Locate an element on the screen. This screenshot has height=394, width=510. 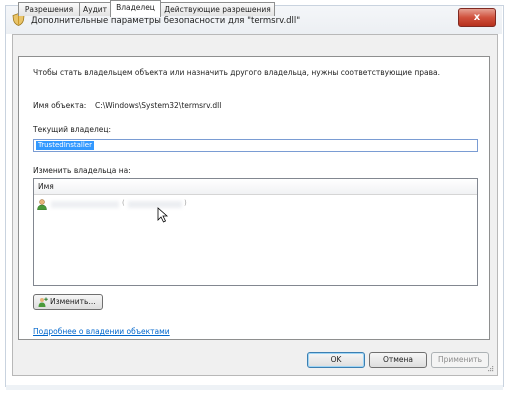
list-header: Имя is located at coordinates (255, 187).